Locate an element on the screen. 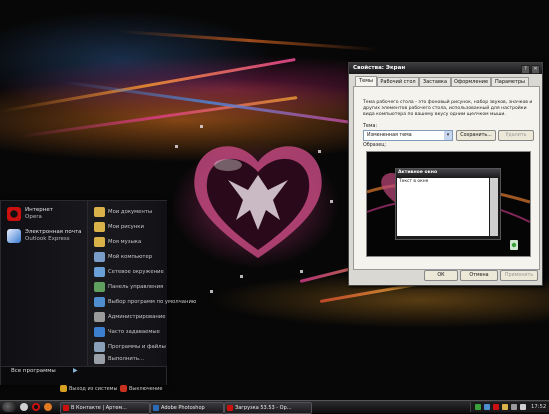  power-icon is located at coordinates (123, 388).